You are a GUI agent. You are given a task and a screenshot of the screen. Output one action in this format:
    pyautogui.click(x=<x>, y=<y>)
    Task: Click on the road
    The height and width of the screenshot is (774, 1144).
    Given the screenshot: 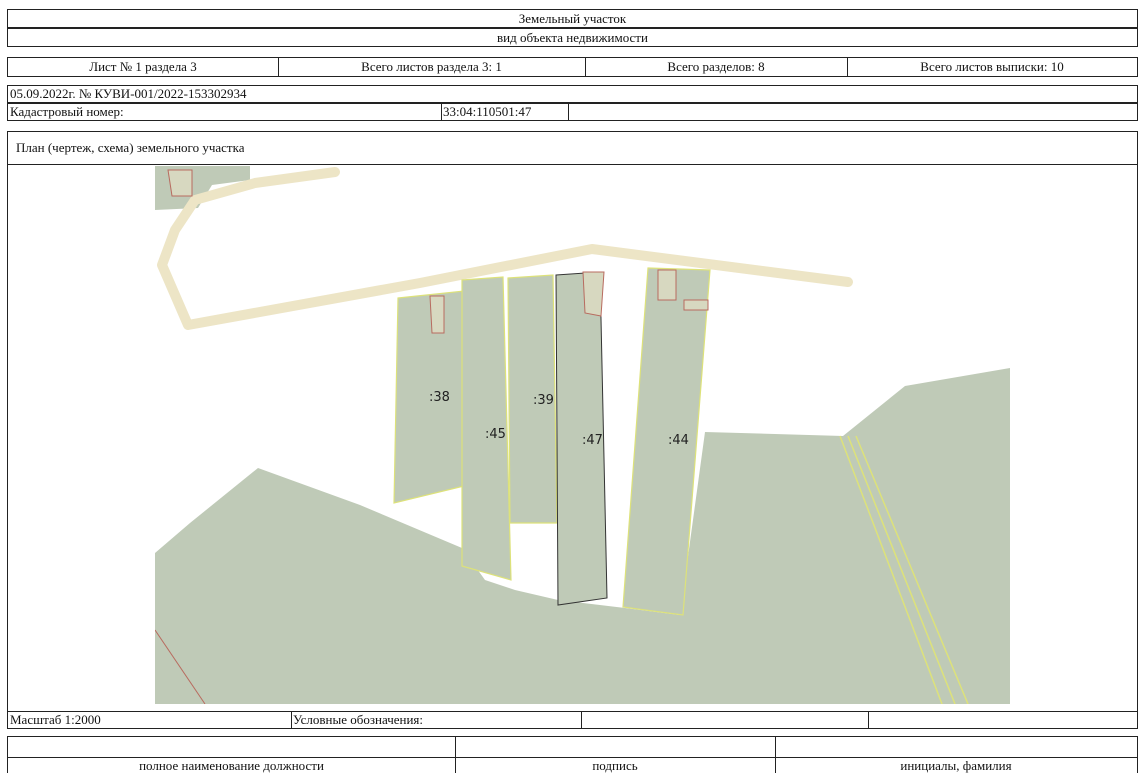 What is the action you would take?
    pyautogui.click(x=505, y=248)
    